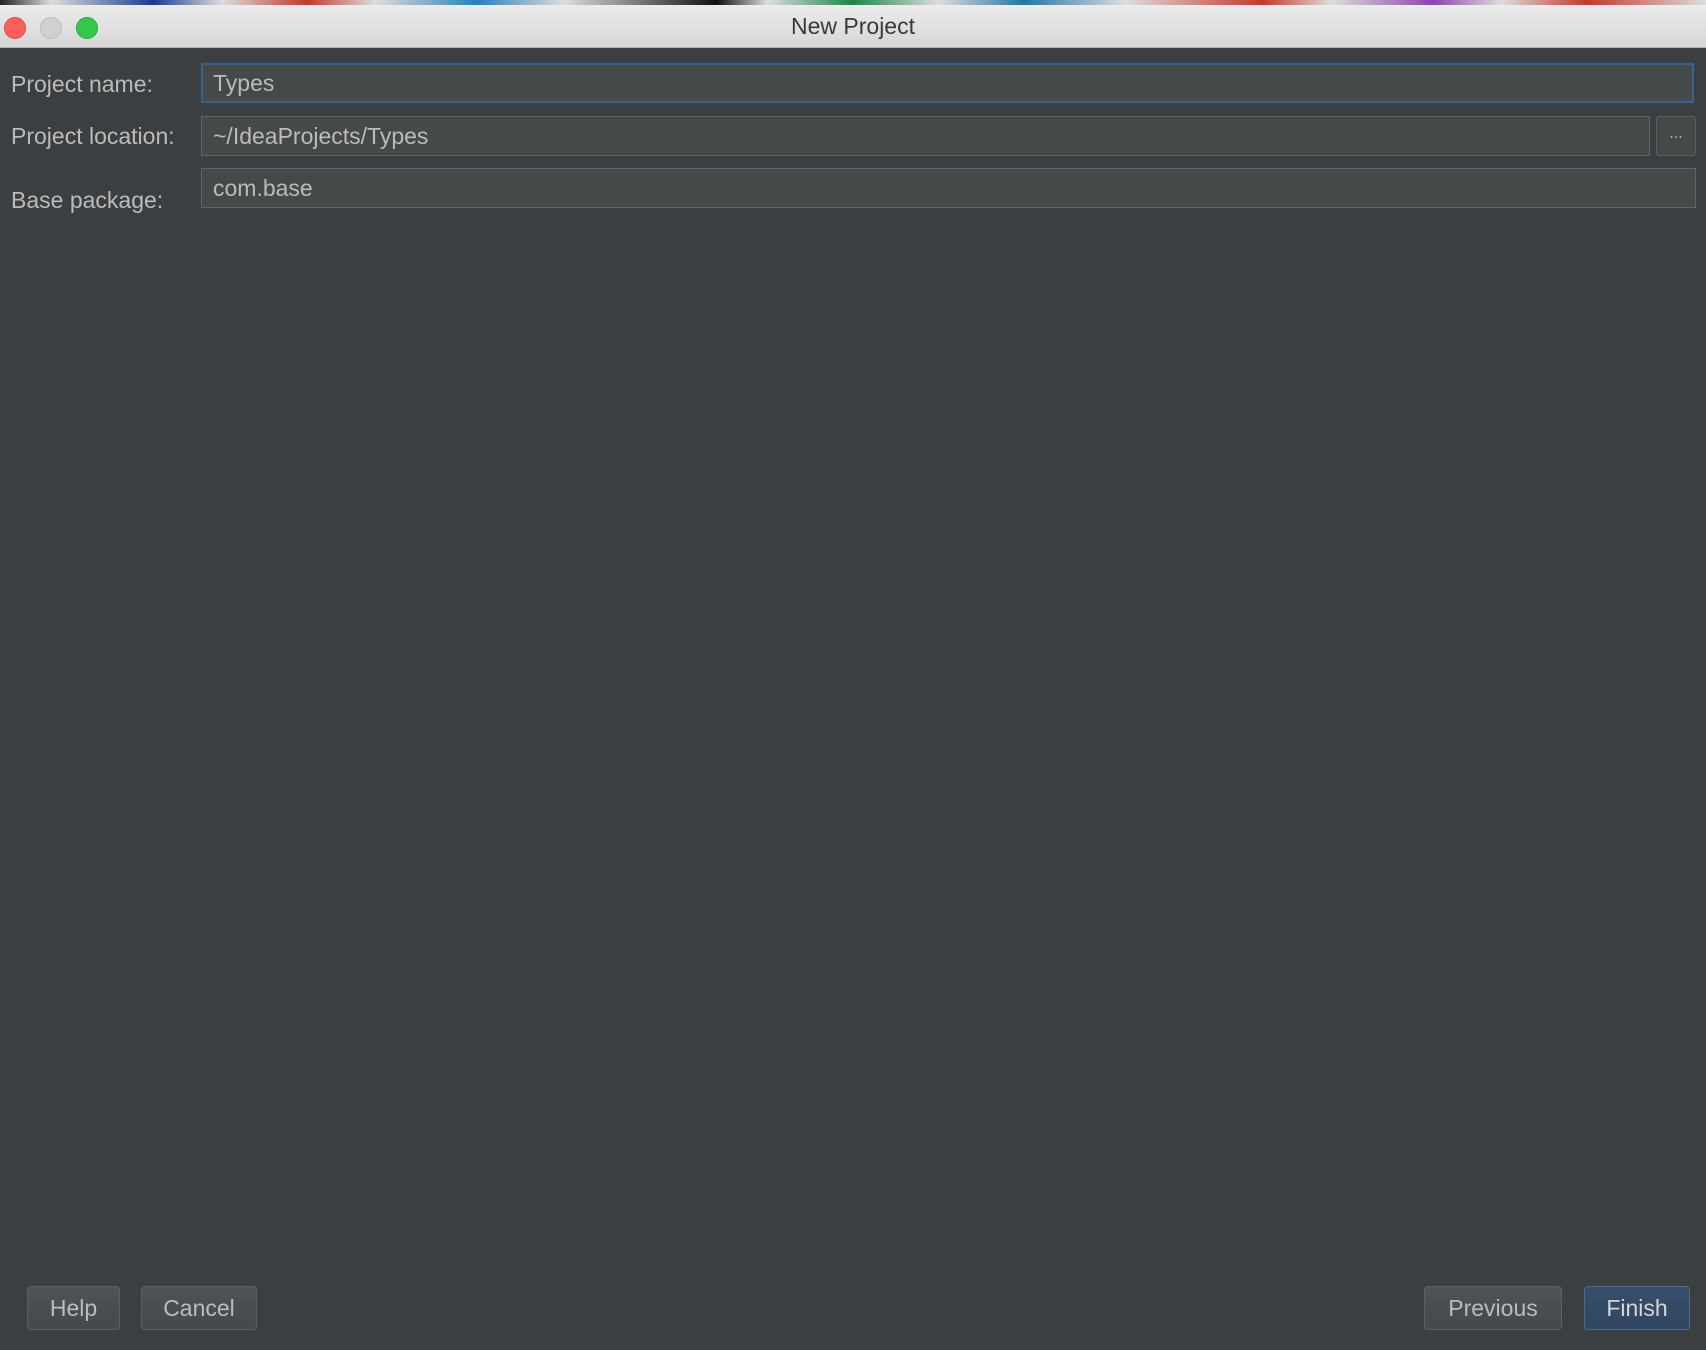  I want to click on help-button: Help, so click(73, 1308).